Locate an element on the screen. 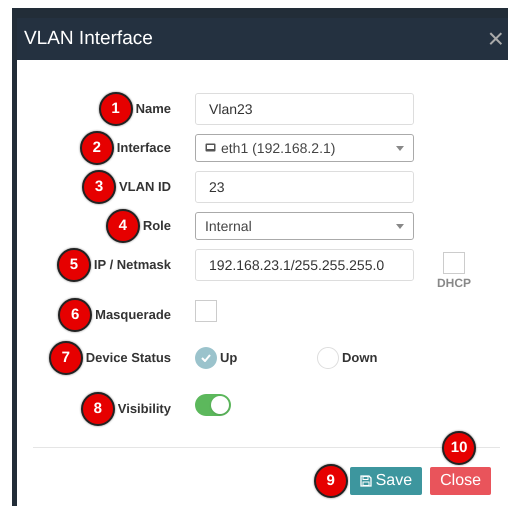 The height and width of the screenshot is (506, 508). number-badge: 2 is located at coordinates (97, 148).